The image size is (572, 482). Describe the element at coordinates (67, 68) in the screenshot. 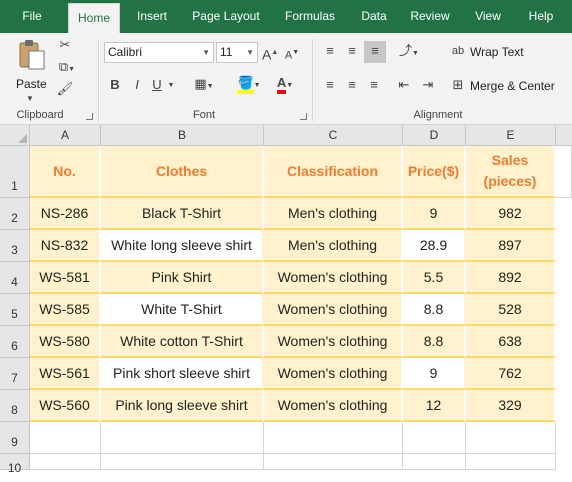

I see `copy-icon: ⧉▼` at that location.